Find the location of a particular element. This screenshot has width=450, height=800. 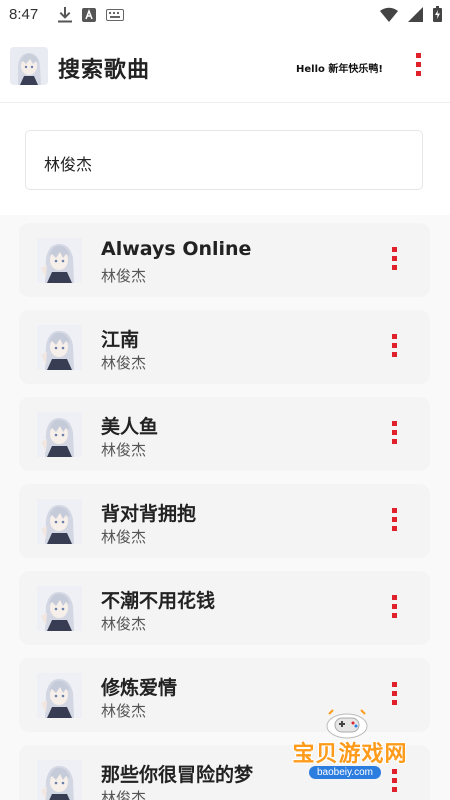

song-title: 修炼爱情 is located at coordinates (139, 688).